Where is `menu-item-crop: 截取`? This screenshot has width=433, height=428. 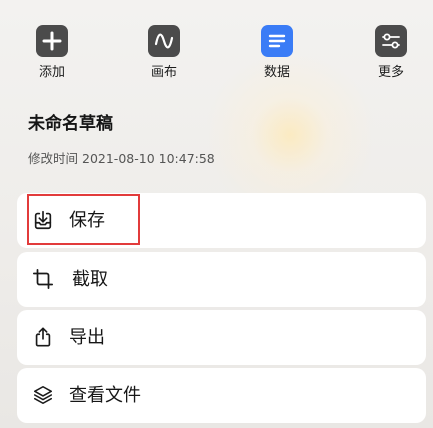 menu-item-crop: 截取 is located at coordinates (221, 279).